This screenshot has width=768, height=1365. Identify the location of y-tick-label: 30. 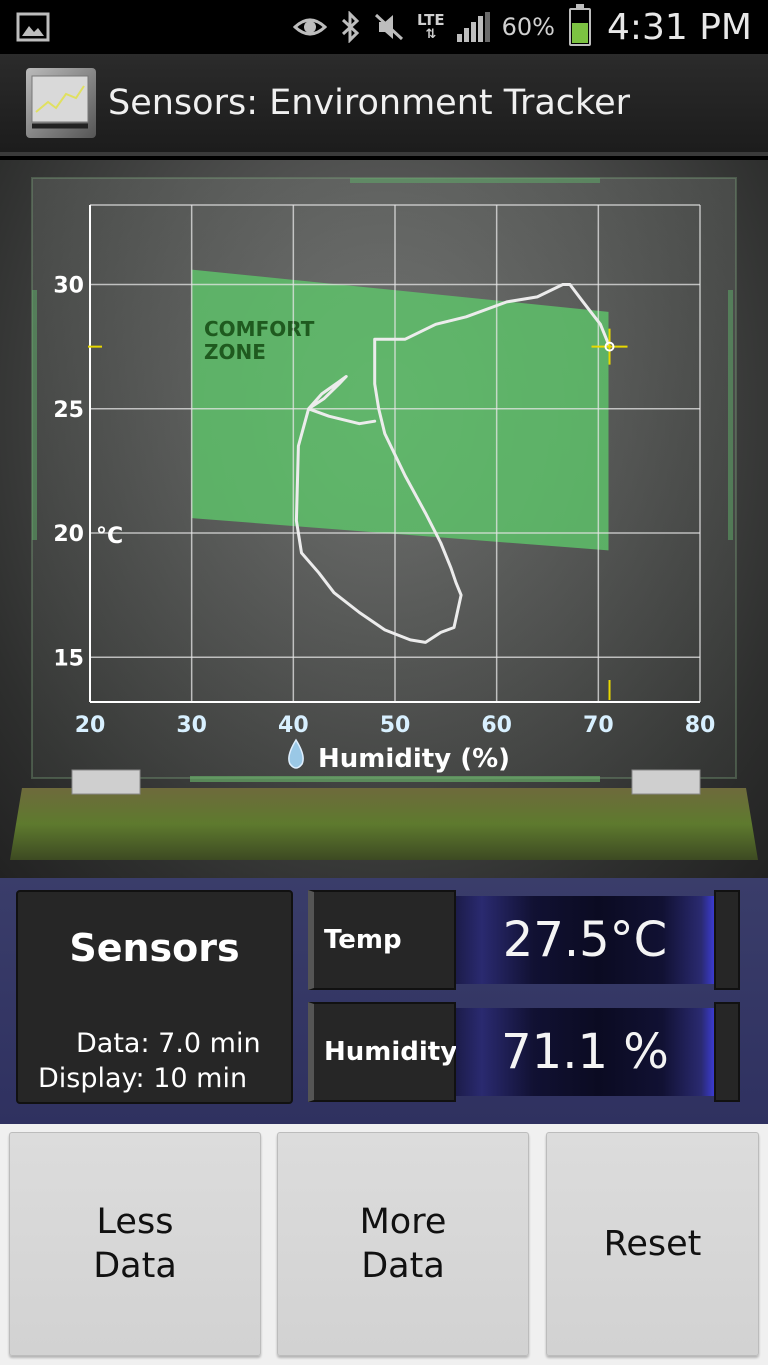
(68, 286).